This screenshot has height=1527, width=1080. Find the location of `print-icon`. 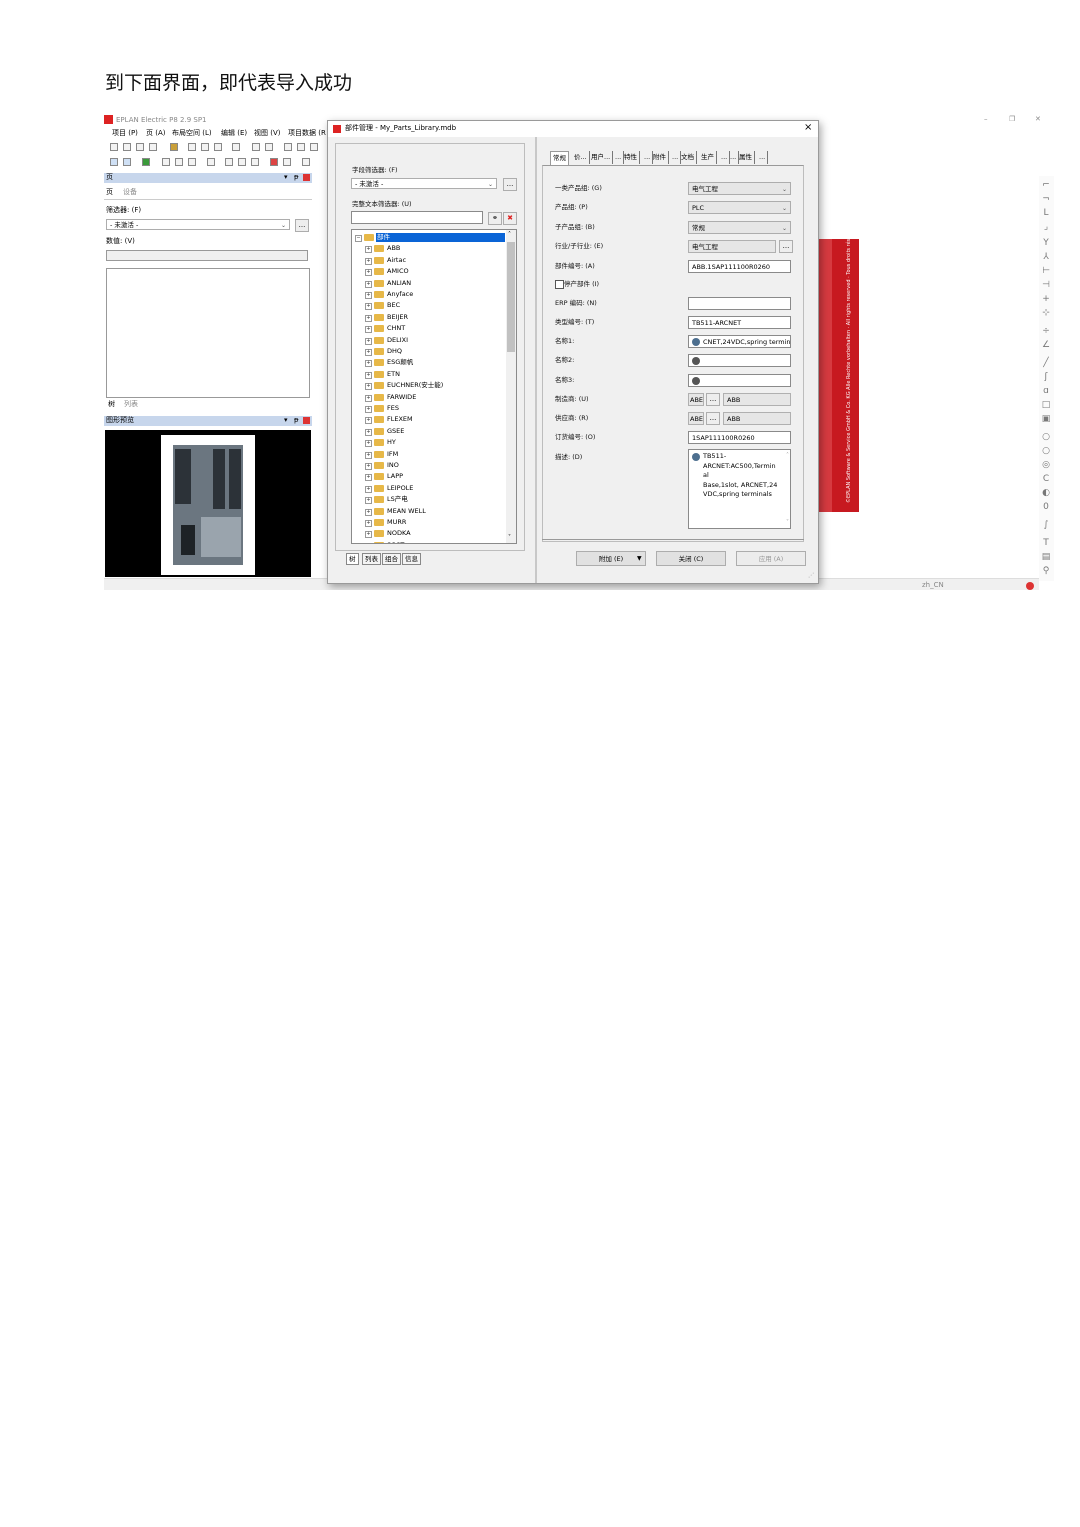

print-icon is located at coordinates (153, 147).